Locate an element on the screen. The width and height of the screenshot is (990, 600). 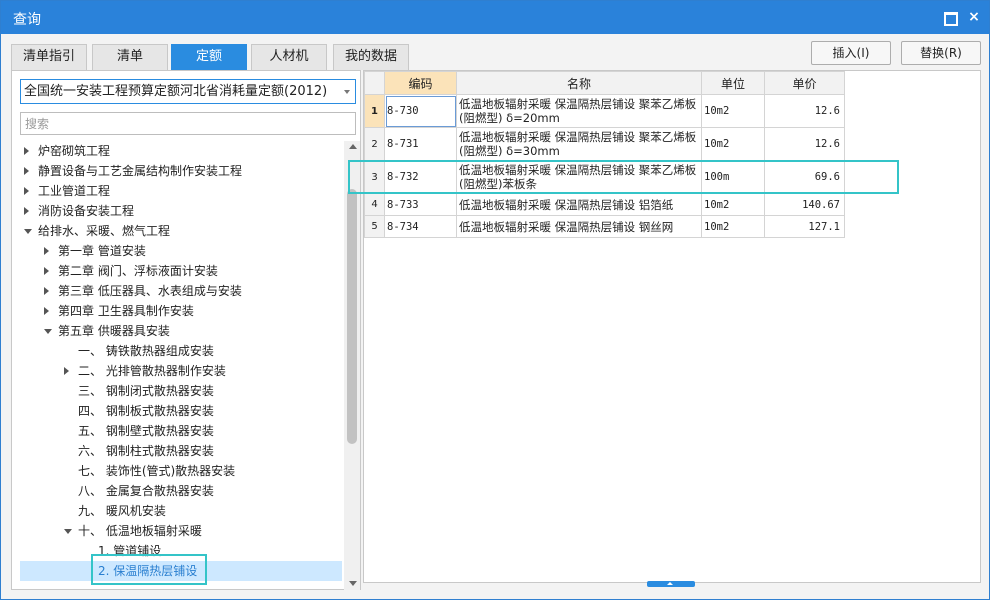
quota-library-value: 全国统一安装工程预算定额河北省消耗量定额(2012) is located at coordinates (176, 91).